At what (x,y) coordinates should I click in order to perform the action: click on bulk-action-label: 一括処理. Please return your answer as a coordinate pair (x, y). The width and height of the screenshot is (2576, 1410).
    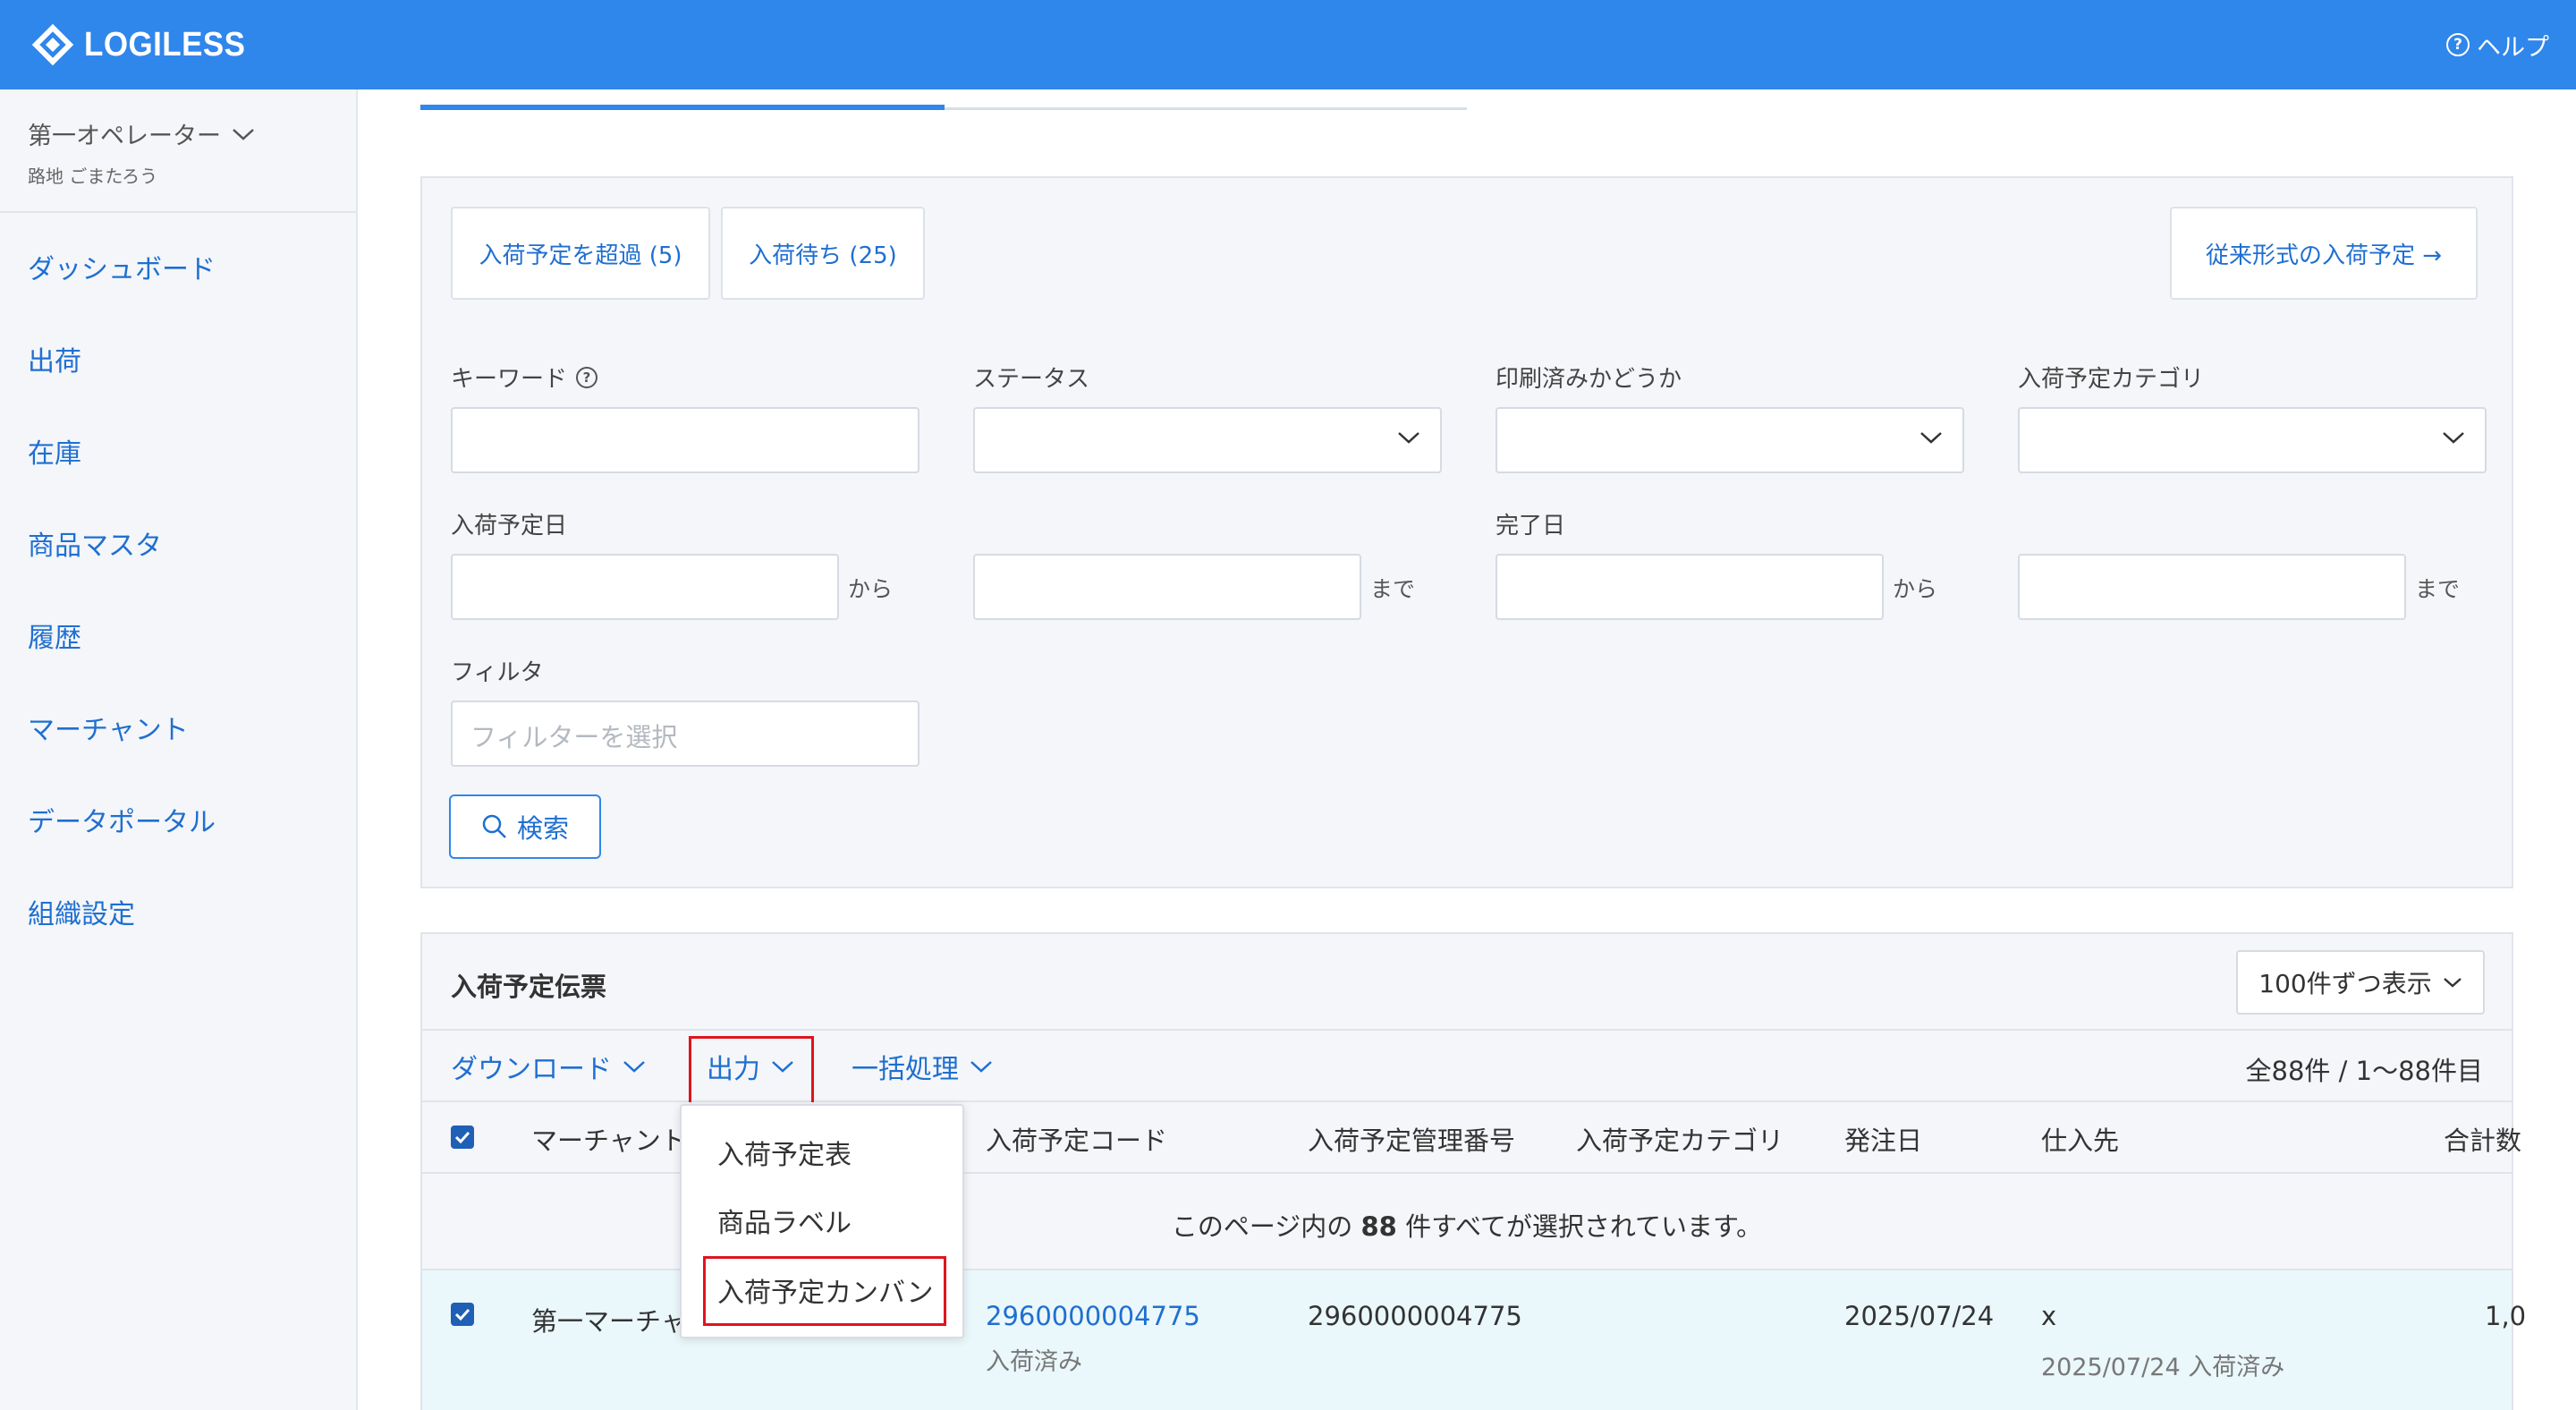
    Looking at the image, I should click on (905, 1070).